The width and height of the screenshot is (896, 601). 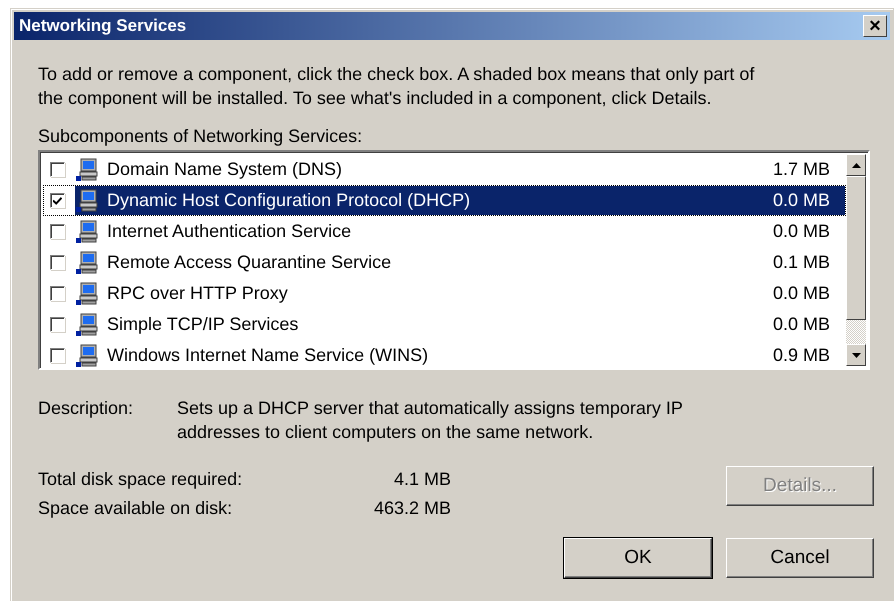 What do you see at coordinates (198, 293) in the screenshot?
I see `component-name: RPC over HTTP Proxy` at bounding box center [198, 293].